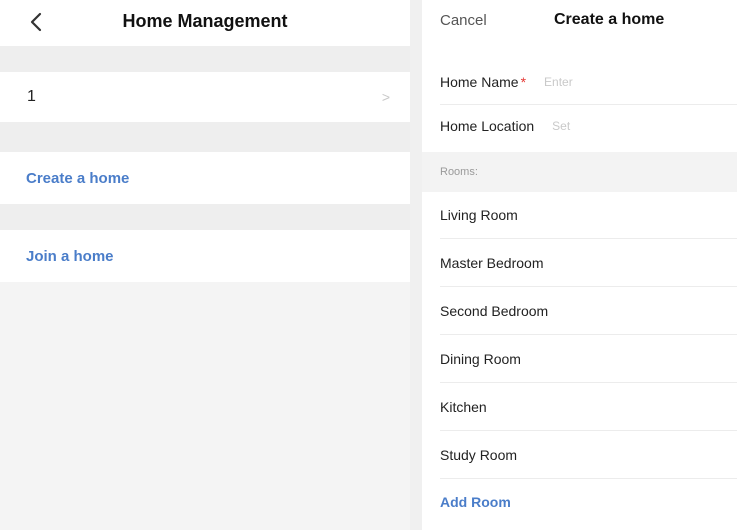 This screenshot has height=530, width=737. Describe the element at coordinates (523, 82) in the screenshot. I see `required-asterisk: *` at that location.